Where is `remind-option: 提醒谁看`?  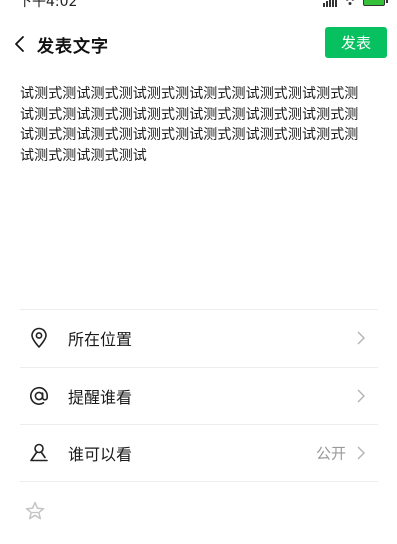 remind-option: 提醒谁看 is located at coordinates (199, 395).